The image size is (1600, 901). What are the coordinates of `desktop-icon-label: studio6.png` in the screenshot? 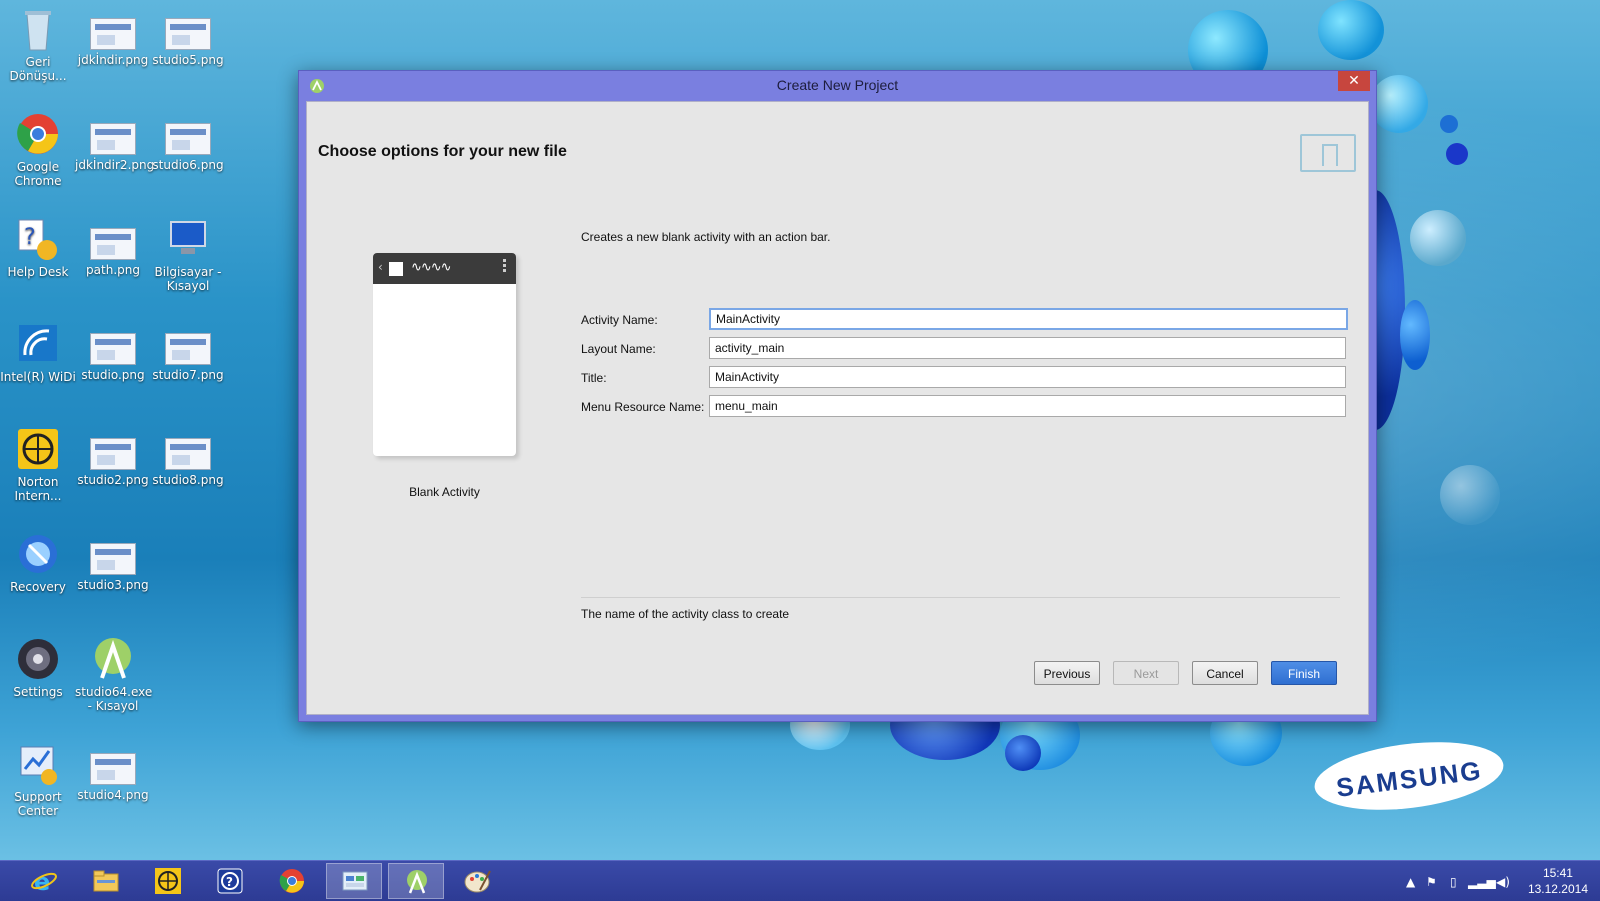 It's located at (188, 165).